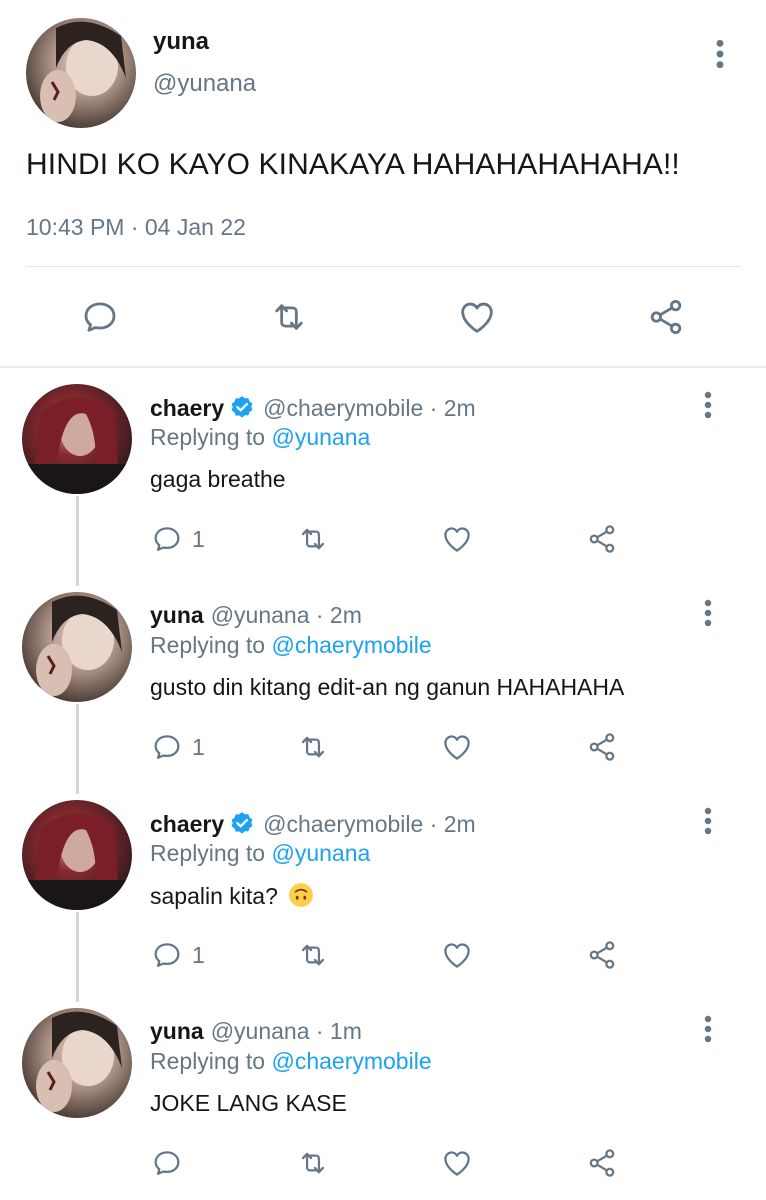 The height and width of the screenshot is (1200, 766). Describe the element at coordinates (204, 84) in the screenshot. I see `author-handle: @yunana` at that location.